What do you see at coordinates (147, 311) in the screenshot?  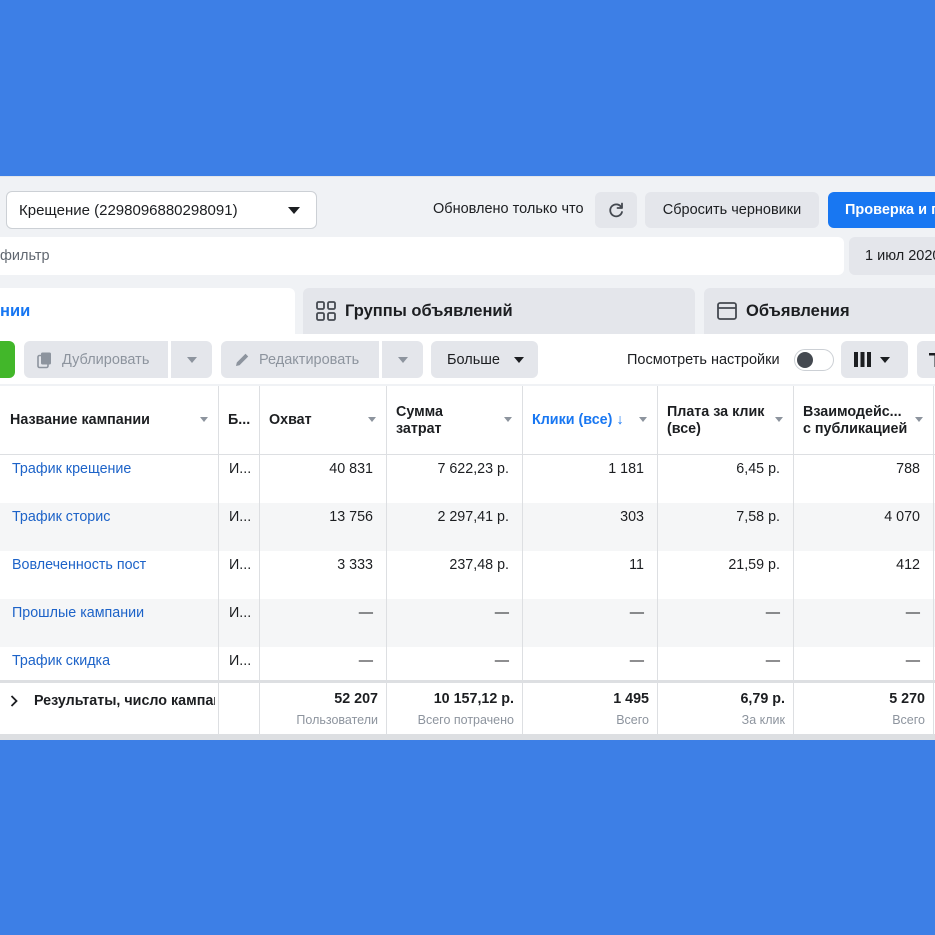 I see `tab-campaigns: нии` at bounding box center [147, 311].